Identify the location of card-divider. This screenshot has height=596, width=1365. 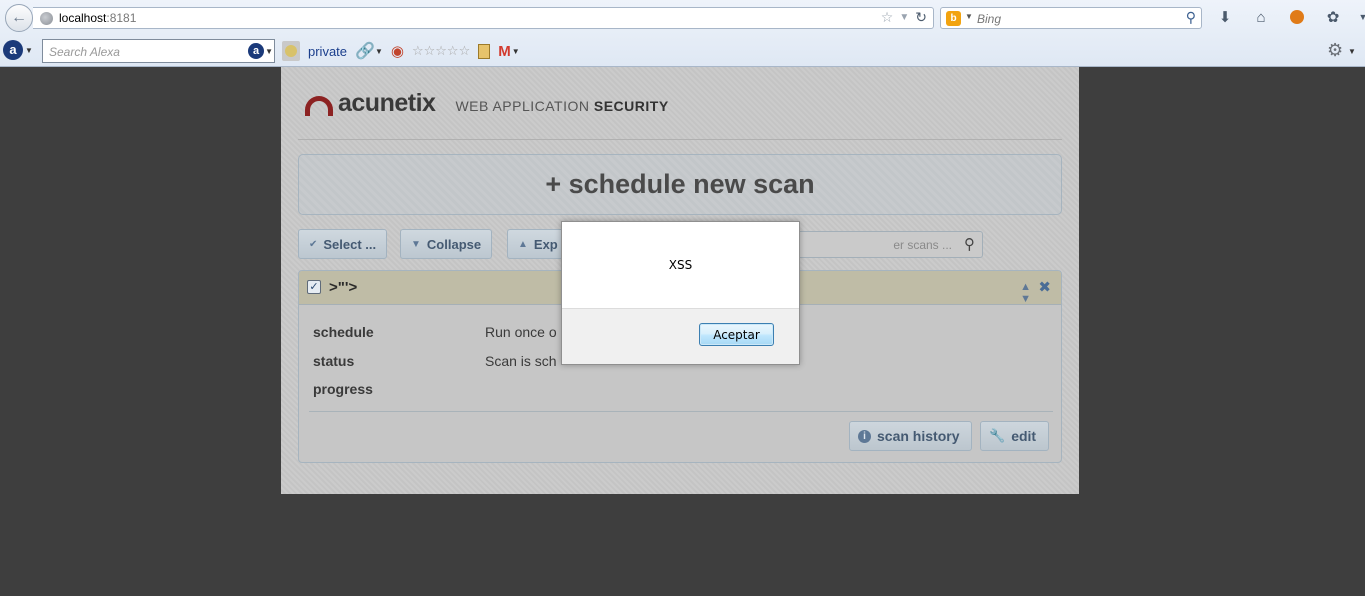
(681, 411).